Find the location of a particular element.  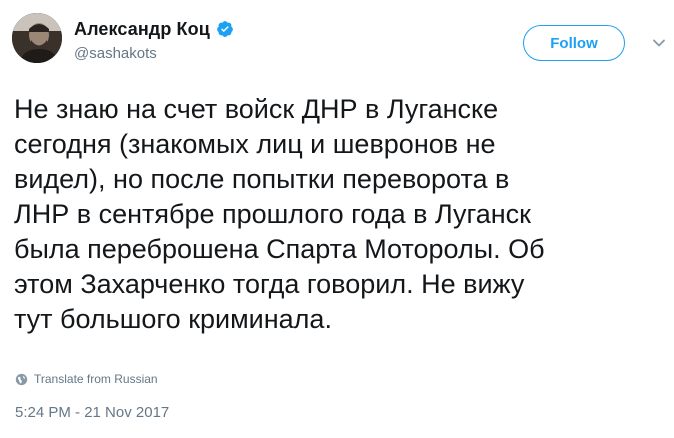

translate-label: Translate from Russian is located at coordinates (96, 379).